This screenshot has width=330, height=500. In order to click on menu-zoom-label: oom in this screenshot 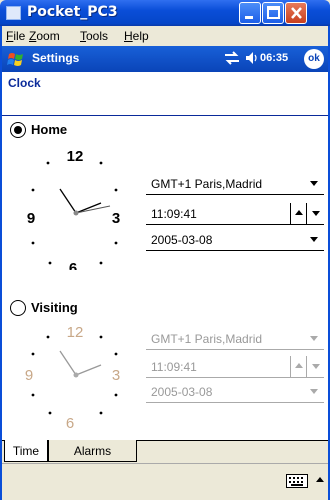, I will do `click(48, 36)`.